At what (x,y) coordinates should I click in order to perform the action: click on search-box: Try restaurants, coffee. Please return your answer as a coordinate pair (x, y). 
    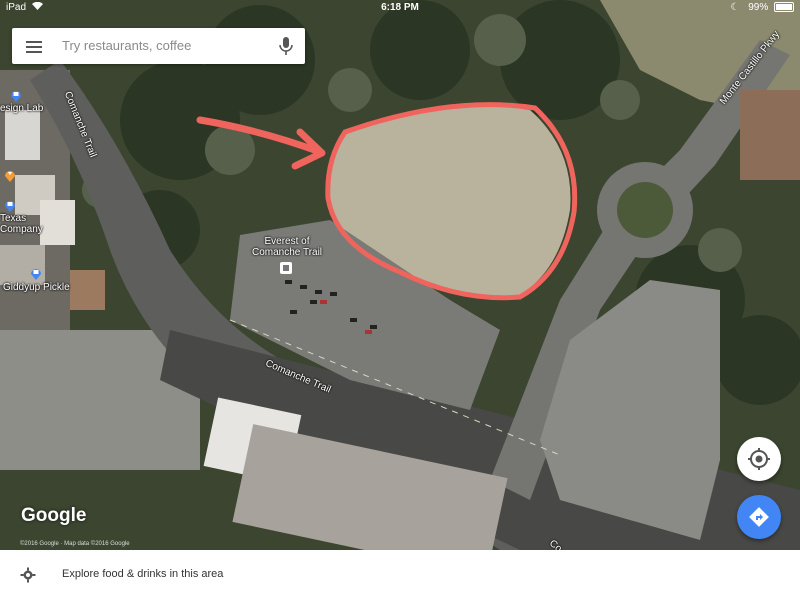
    Looking at the image, I should click on (158, 46).